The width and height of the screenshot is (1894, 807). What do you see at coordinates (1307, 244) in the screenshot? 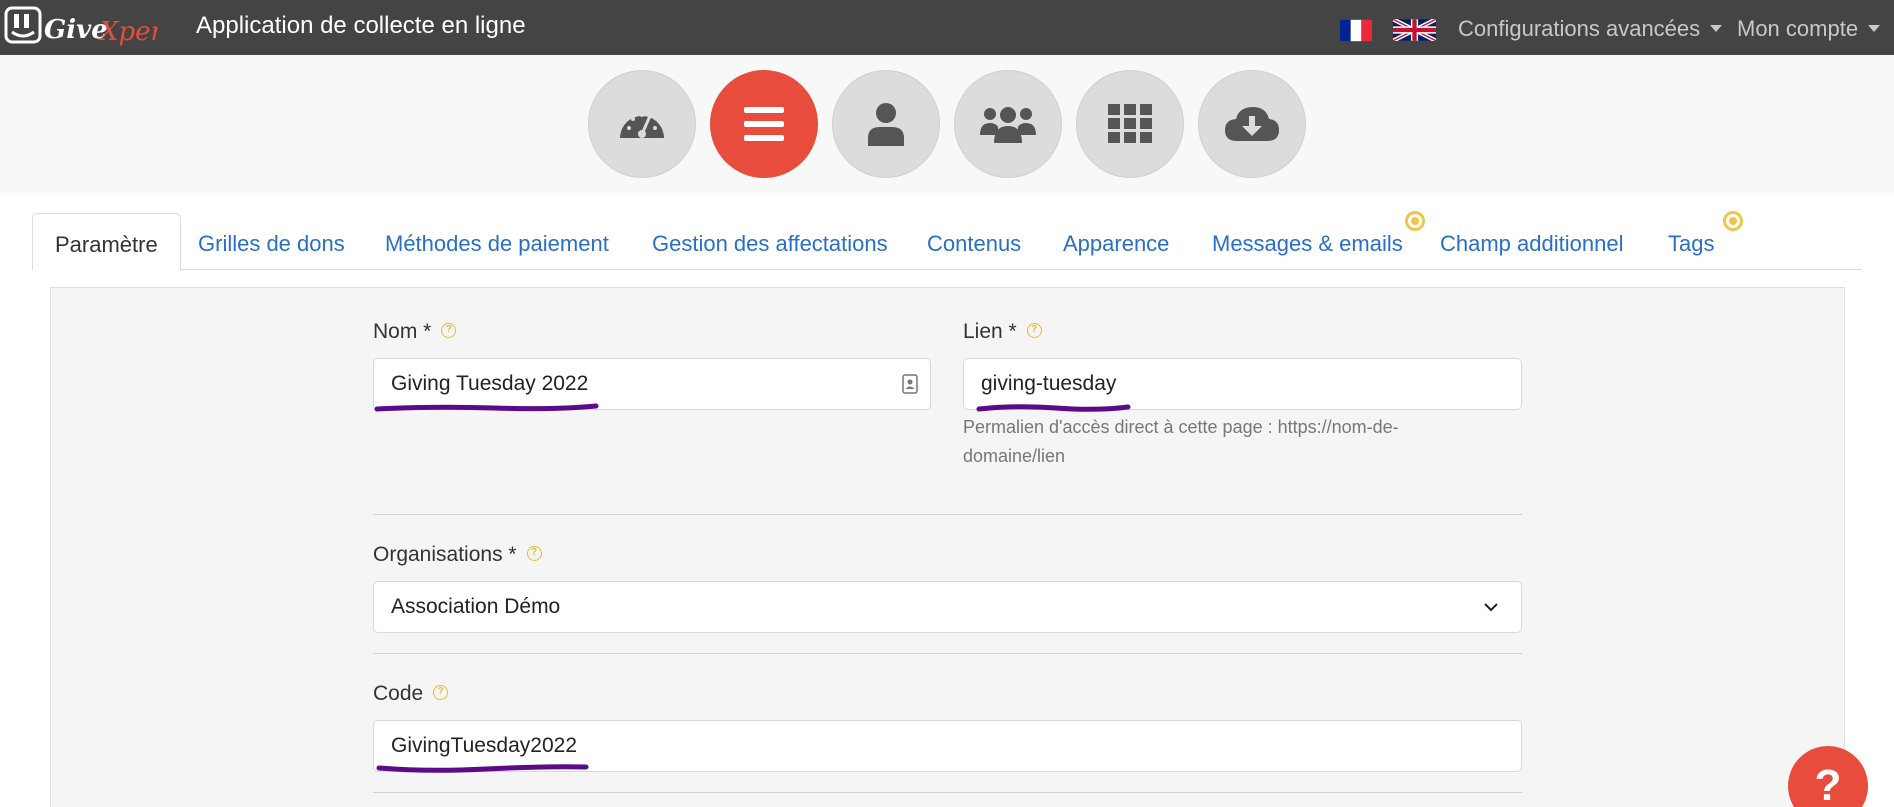
I see `tab-messages-emails: Messages & emails` at bounding box center [1307, 244].